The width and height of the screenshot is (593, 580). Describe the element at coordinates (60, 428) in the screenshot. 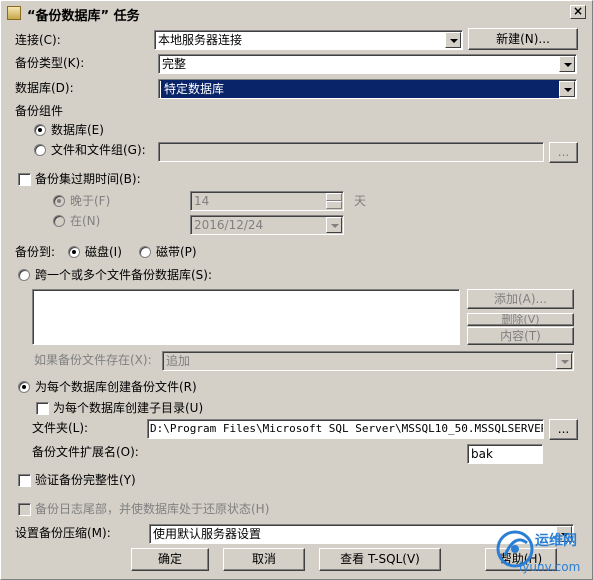

I see `folder-label: 文件夹(L):` at that location.